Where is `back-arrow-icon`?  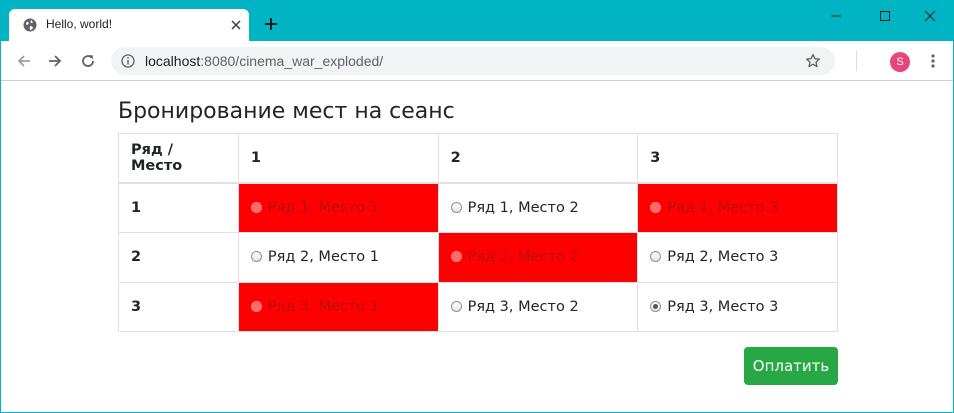
back-arrow-icon is located at coordinates (24, 61).